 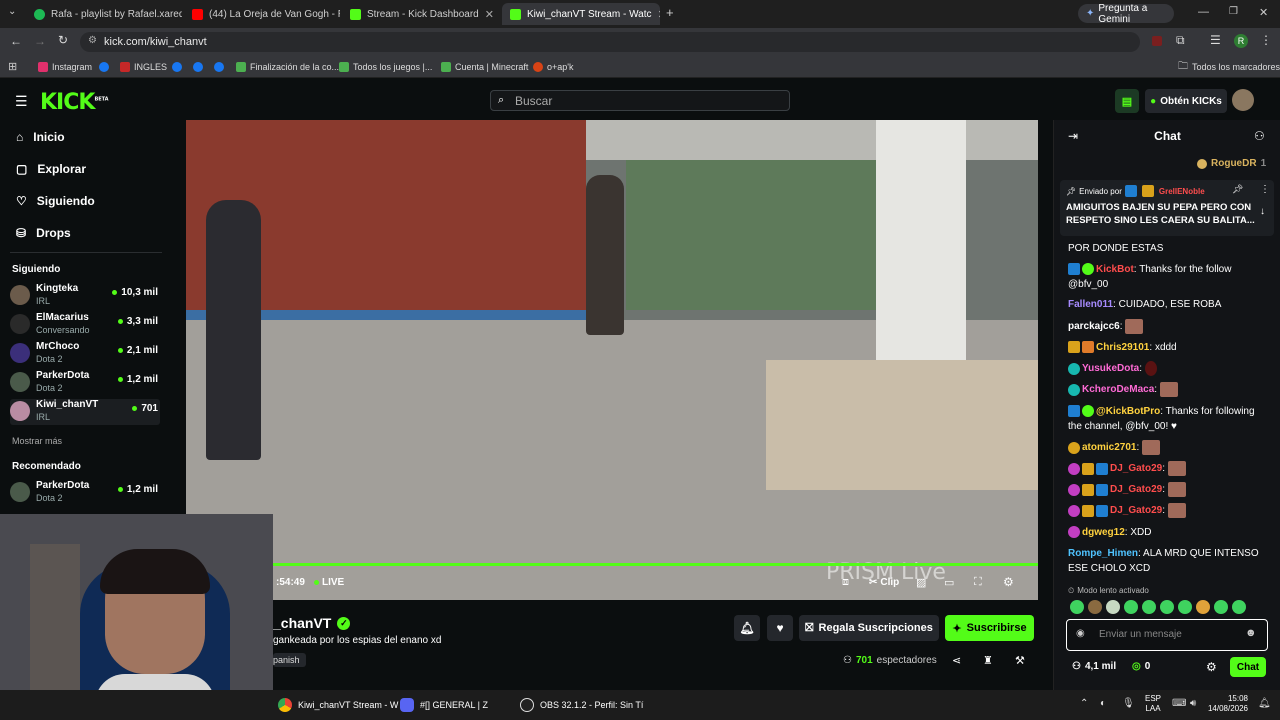 I want to click on top-gifter: RogueDR 1, so click(x=1231, y=163).